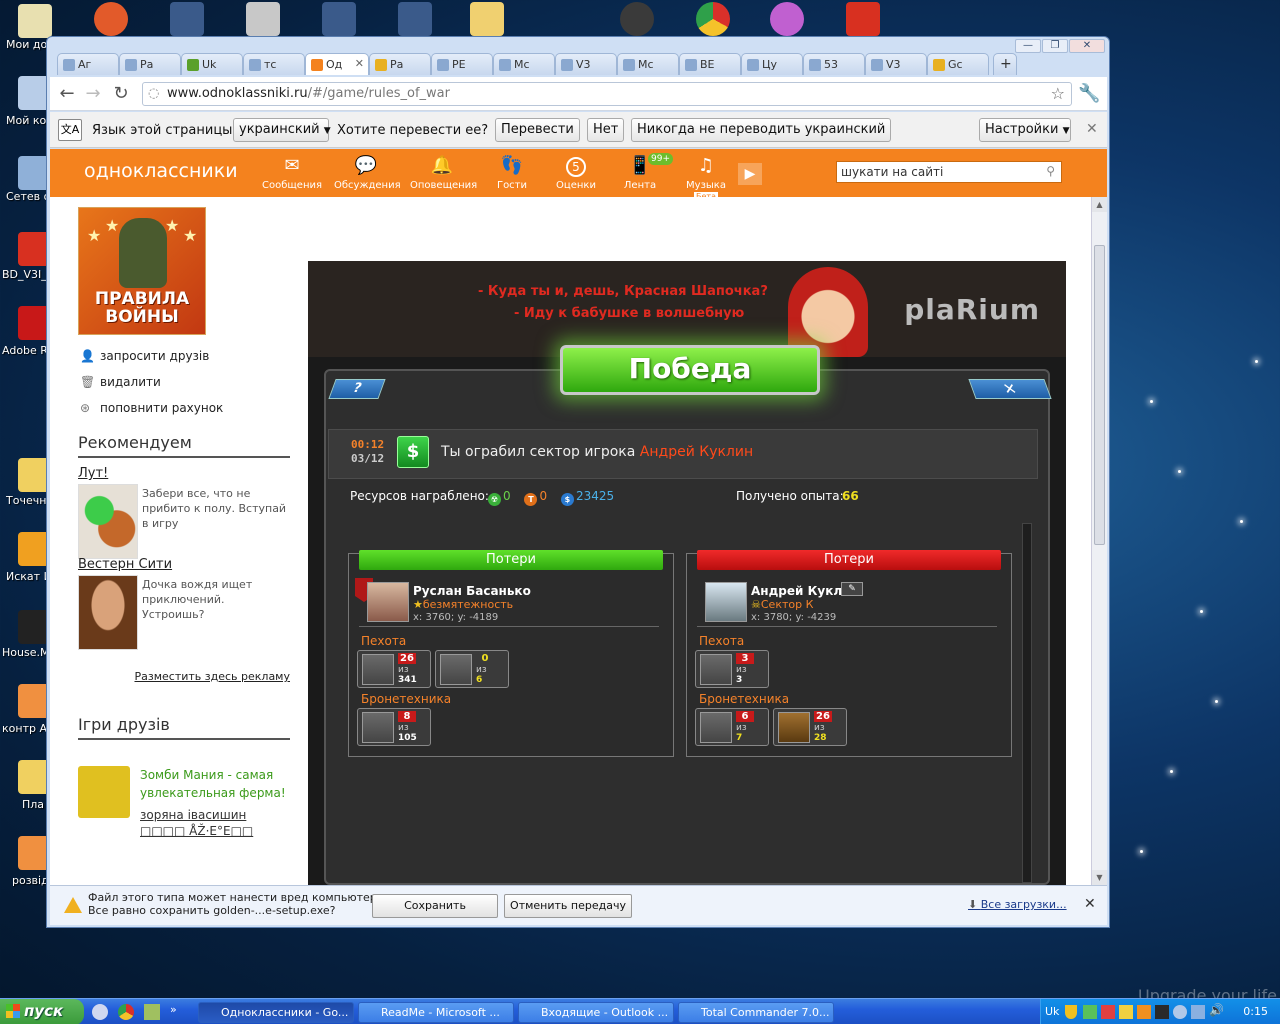 This screenshot has width=1280, height=1024. Describe the element at coordinates (732, 669) in the screenshot. I see `unit-card: 3 из 3` at that location.